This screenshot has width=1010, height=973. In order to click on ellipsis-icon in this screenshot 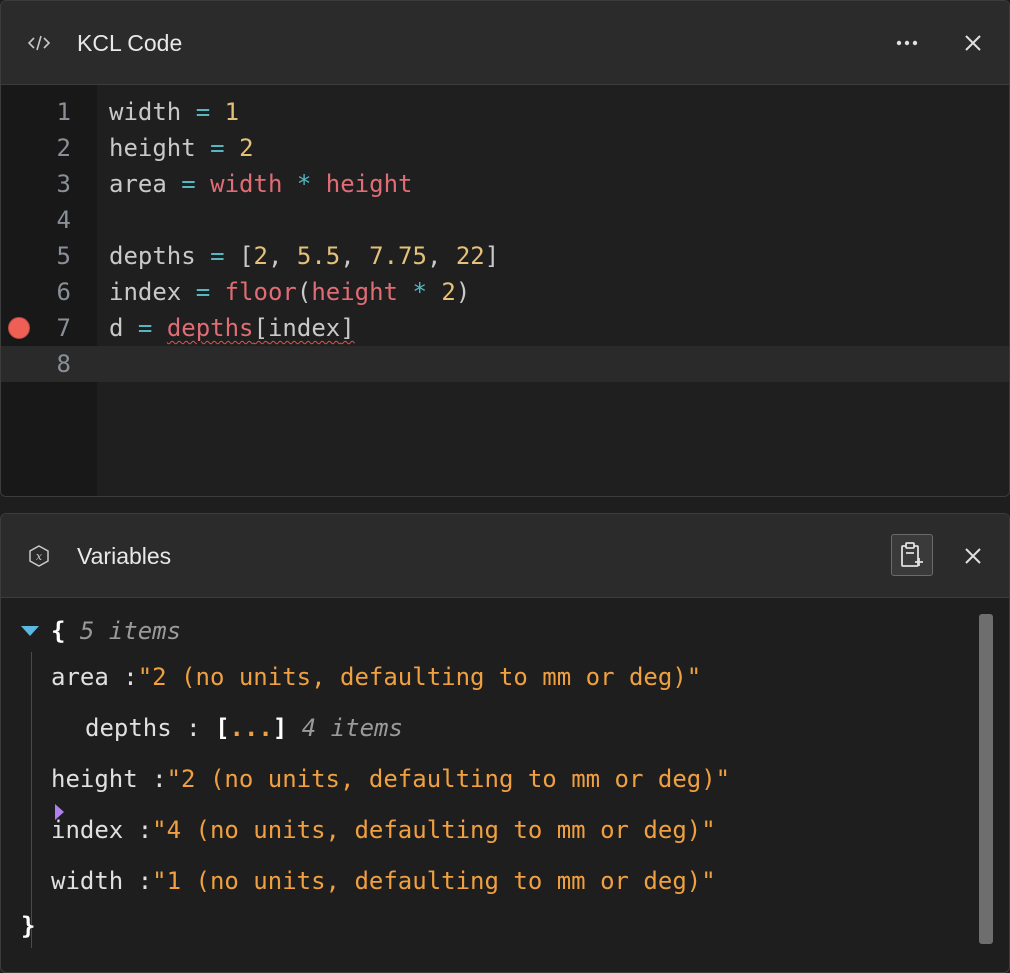, I will do `click(907, 43)`.